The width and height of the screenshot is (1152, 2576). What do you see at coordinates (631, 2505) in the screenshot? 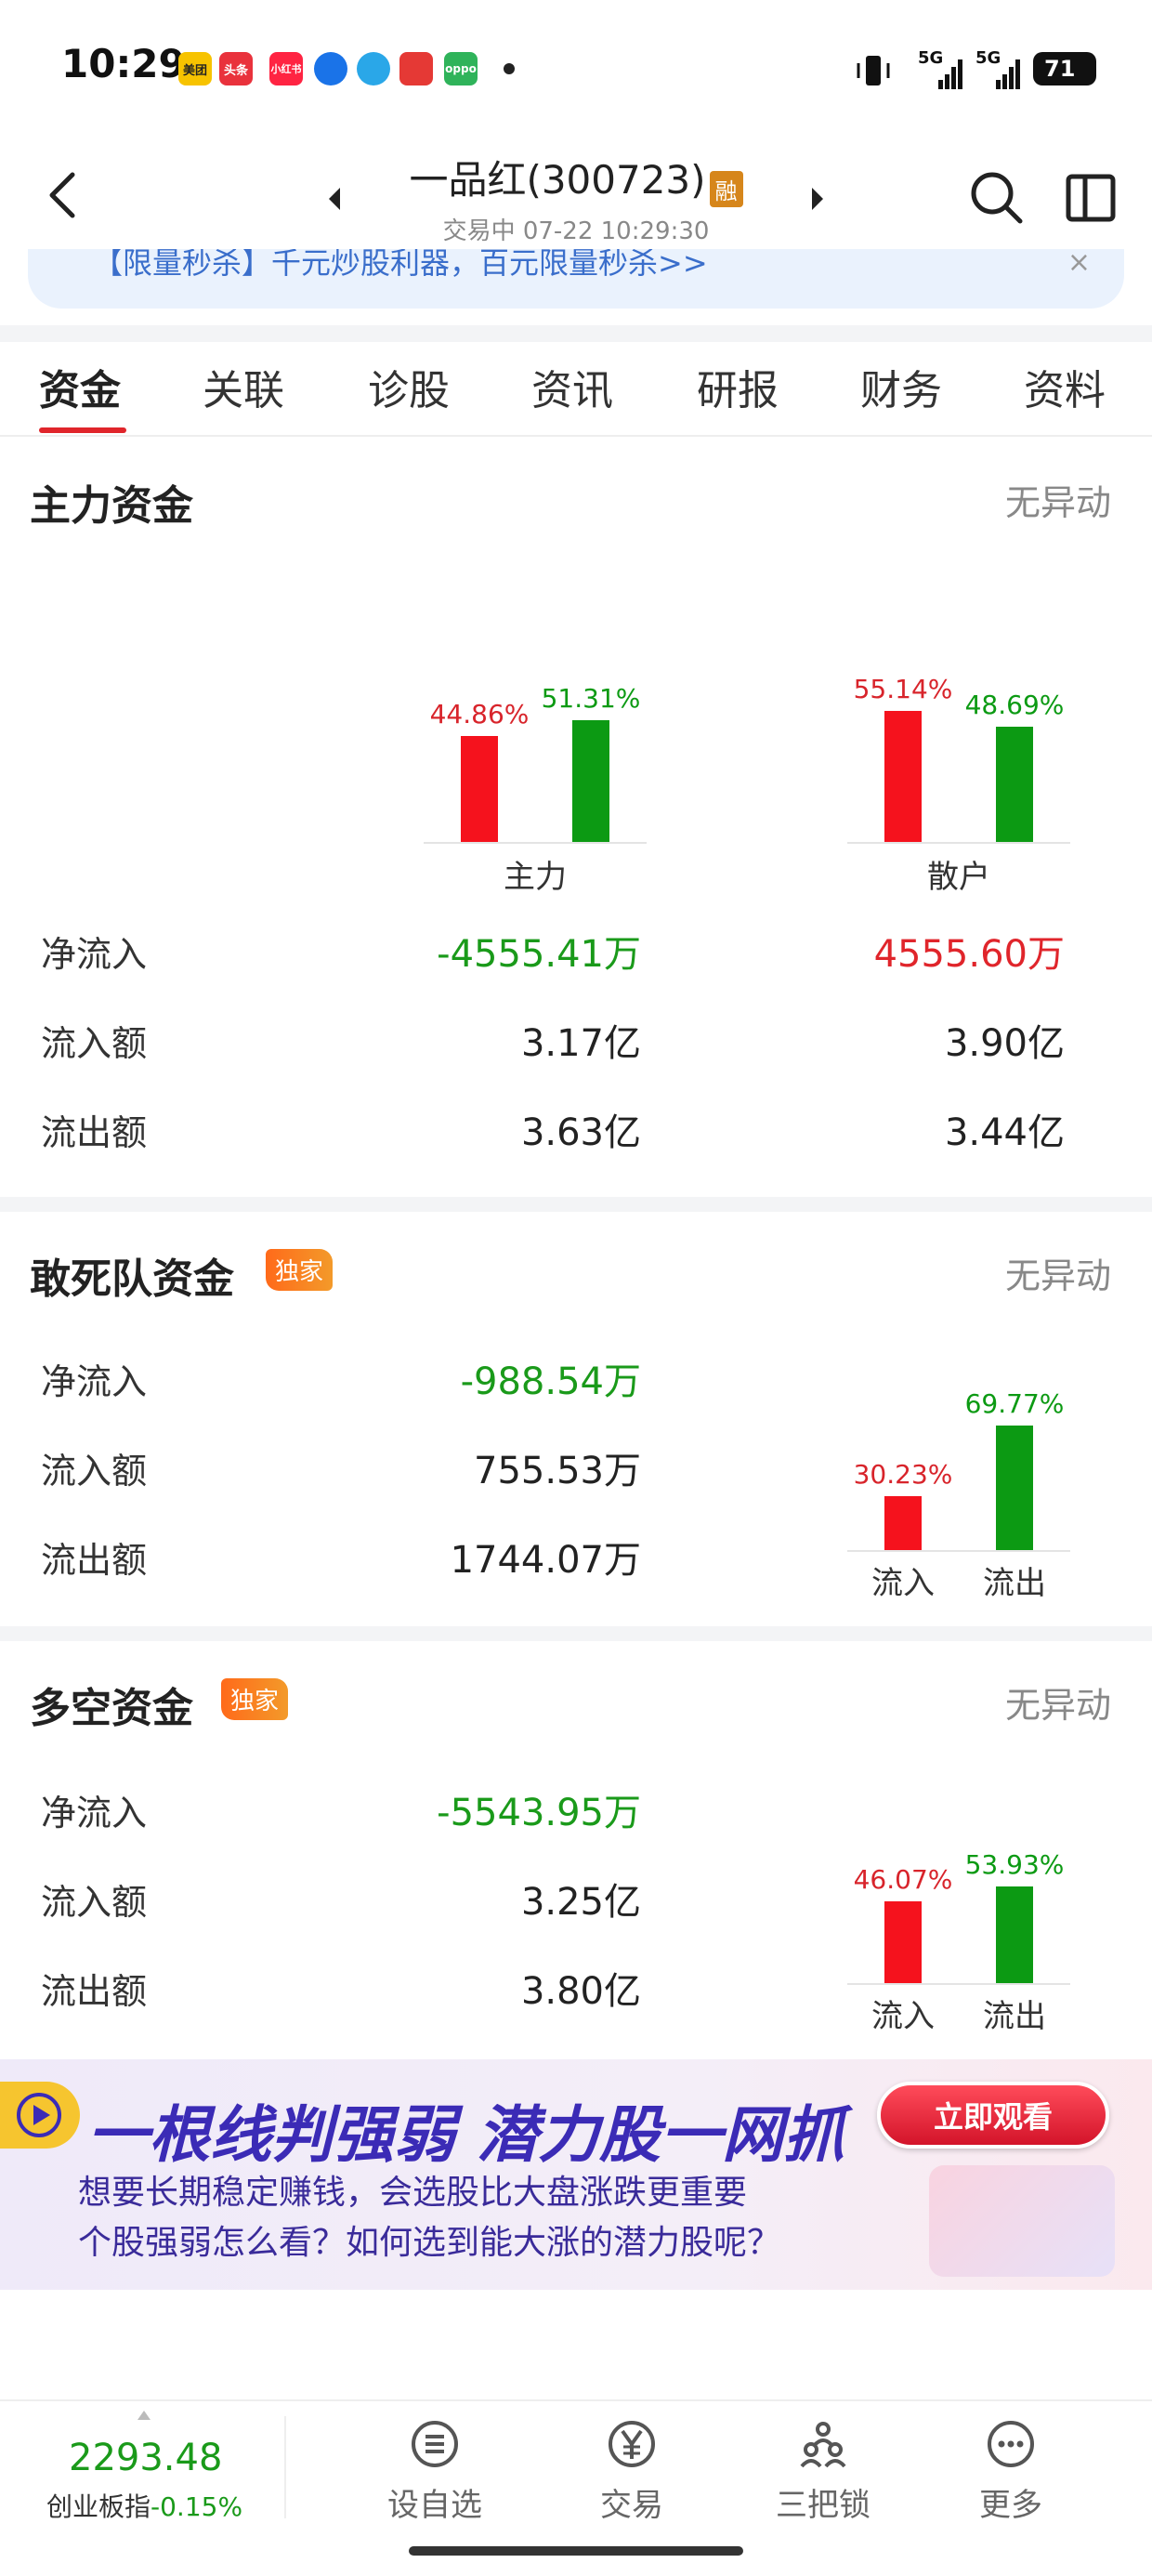
I see `nav-label: 交易` at bounding box center [631, 2505].